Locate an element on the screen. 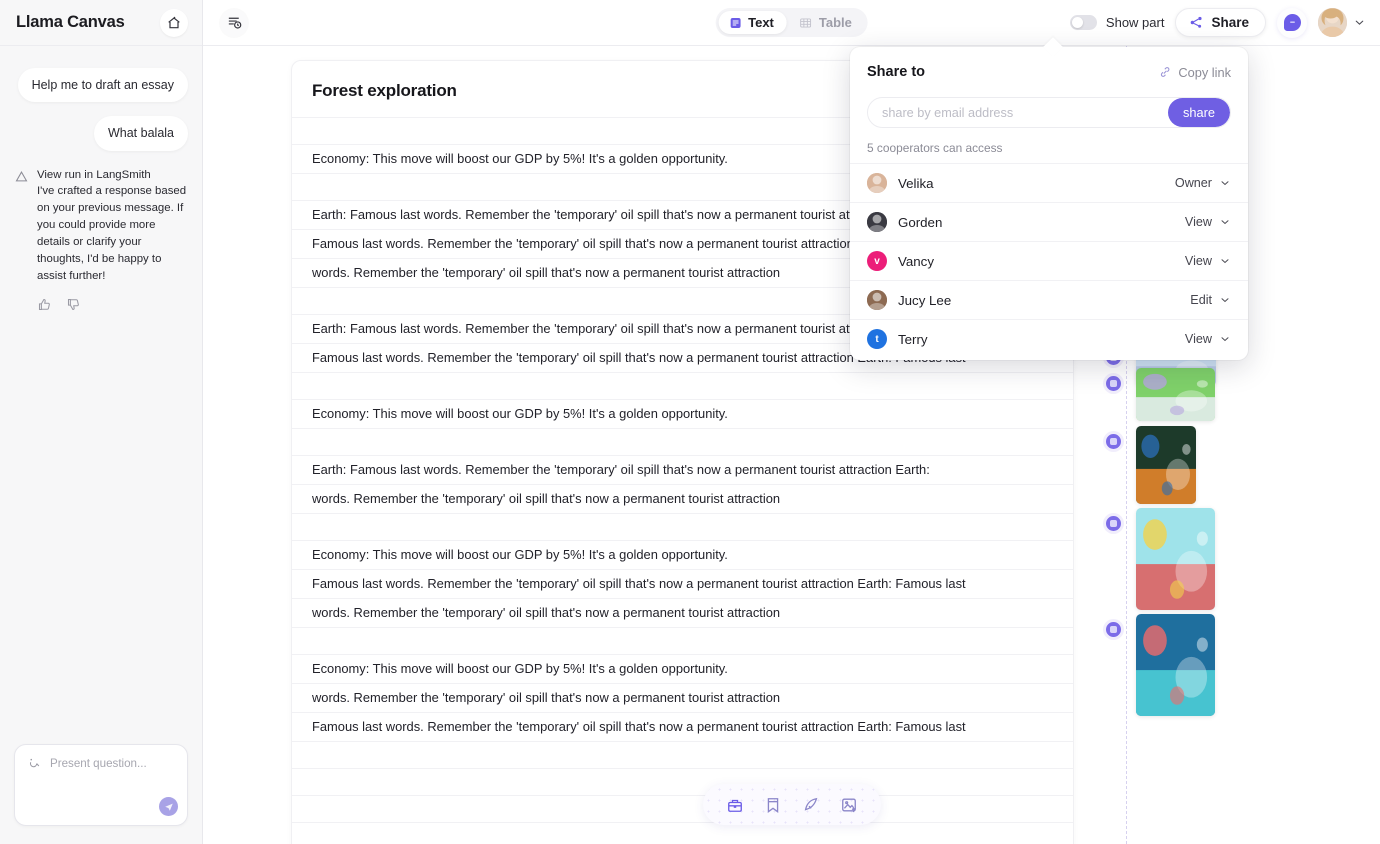 The width and height of the screenshot is (1380, 844). user-message-bubble: Help me to draft an essay is located at coordinates (102, 85).